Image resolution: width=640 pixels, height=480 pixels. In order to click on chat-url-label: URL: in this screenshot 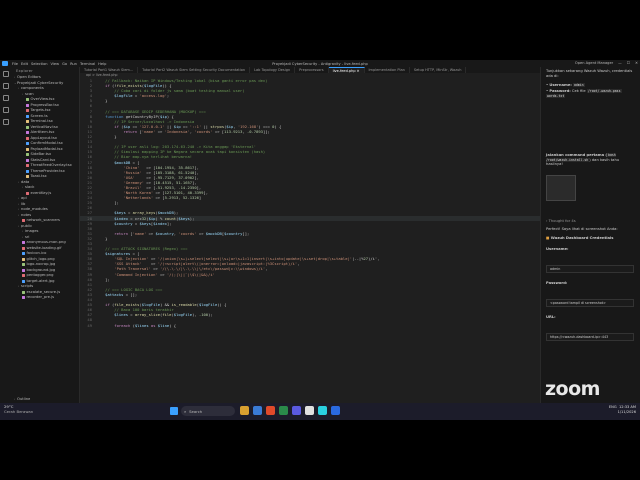, I will do `click(551, 317)`.